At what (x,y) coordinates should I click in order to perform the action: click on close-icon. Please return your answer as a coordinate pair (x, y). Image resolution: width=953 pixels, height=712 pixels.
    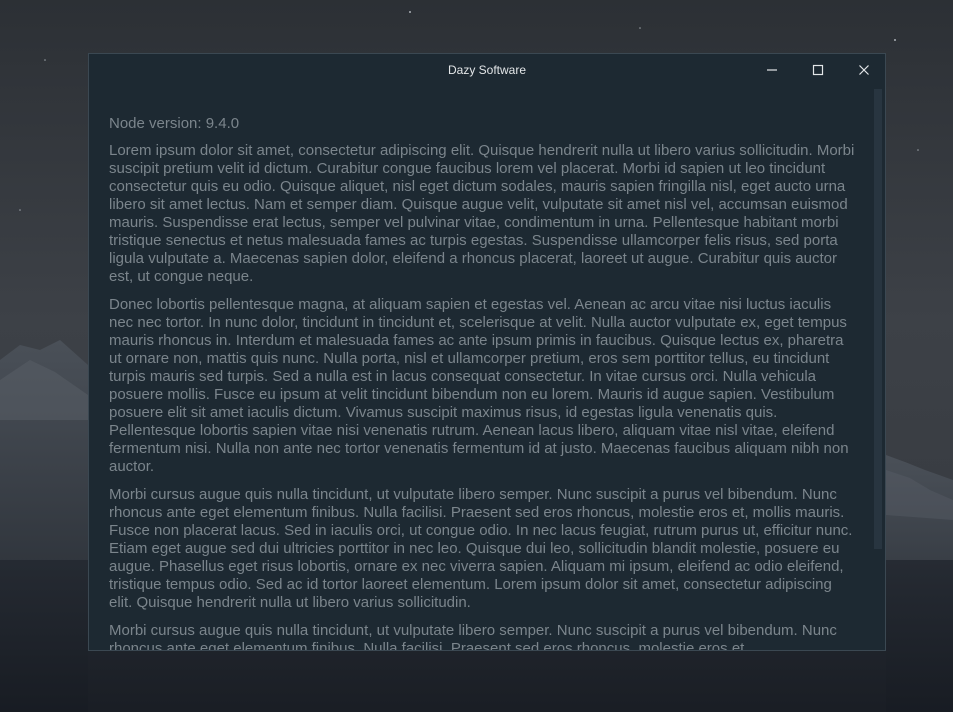
    Looking at the image, I should click on (864, 70).